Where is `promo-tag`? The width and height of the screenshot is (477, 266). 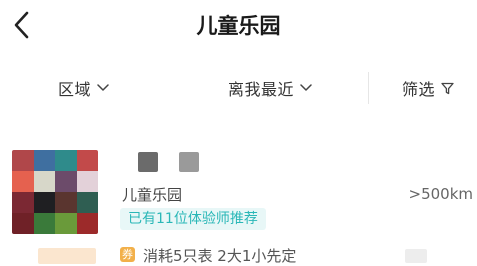
promo-tag is located at coordinates (67, 256).